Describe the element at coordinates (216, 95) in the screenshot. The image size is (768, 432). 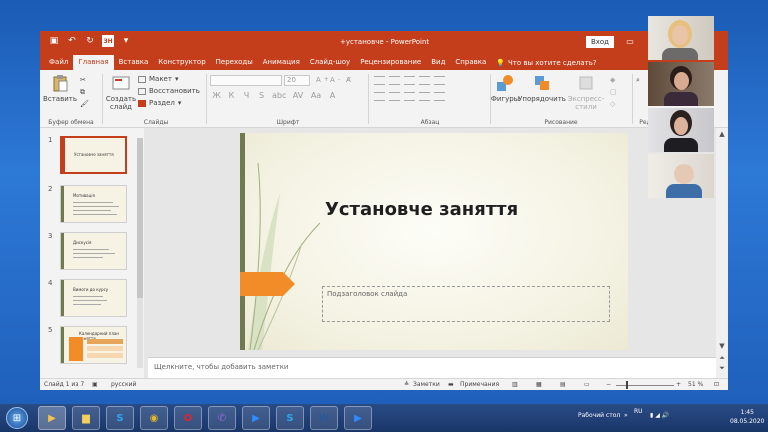
I see `bold-button: Ж` at that location.